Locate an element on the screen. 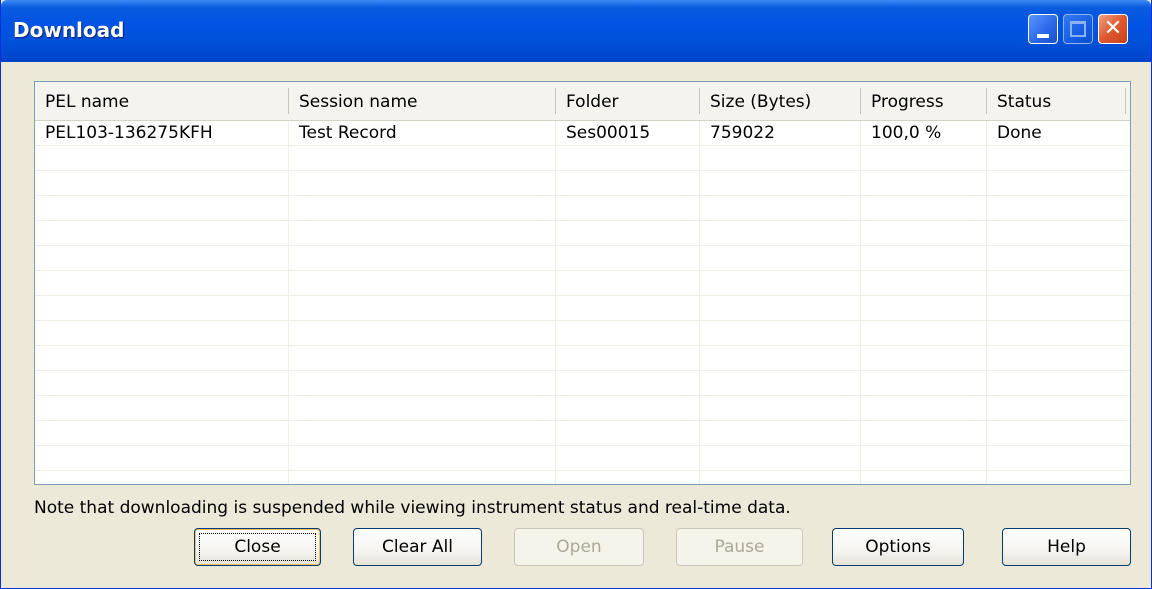 Image resolution: width=1152 pixels, height=589 pixels. maximize-icon is located at coordinates (1078, 29).